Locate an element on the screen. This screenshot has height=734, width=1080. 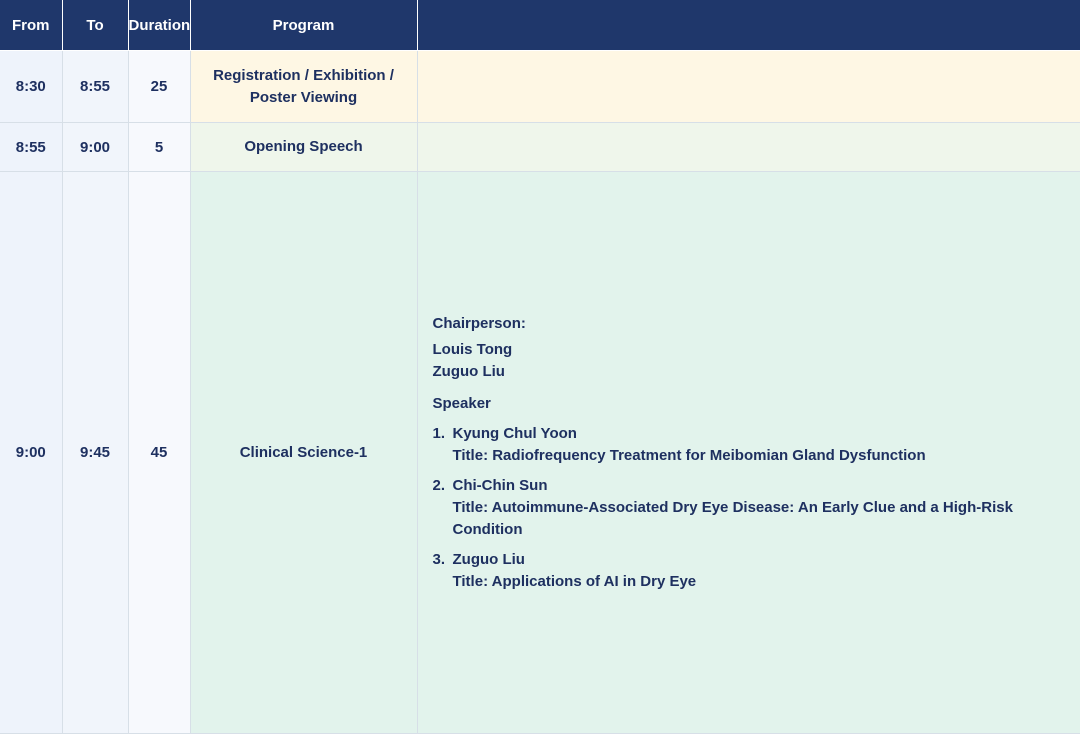
table-row: 8:55 9:00 5 Opening Speech is located at coordinates (540, 147).